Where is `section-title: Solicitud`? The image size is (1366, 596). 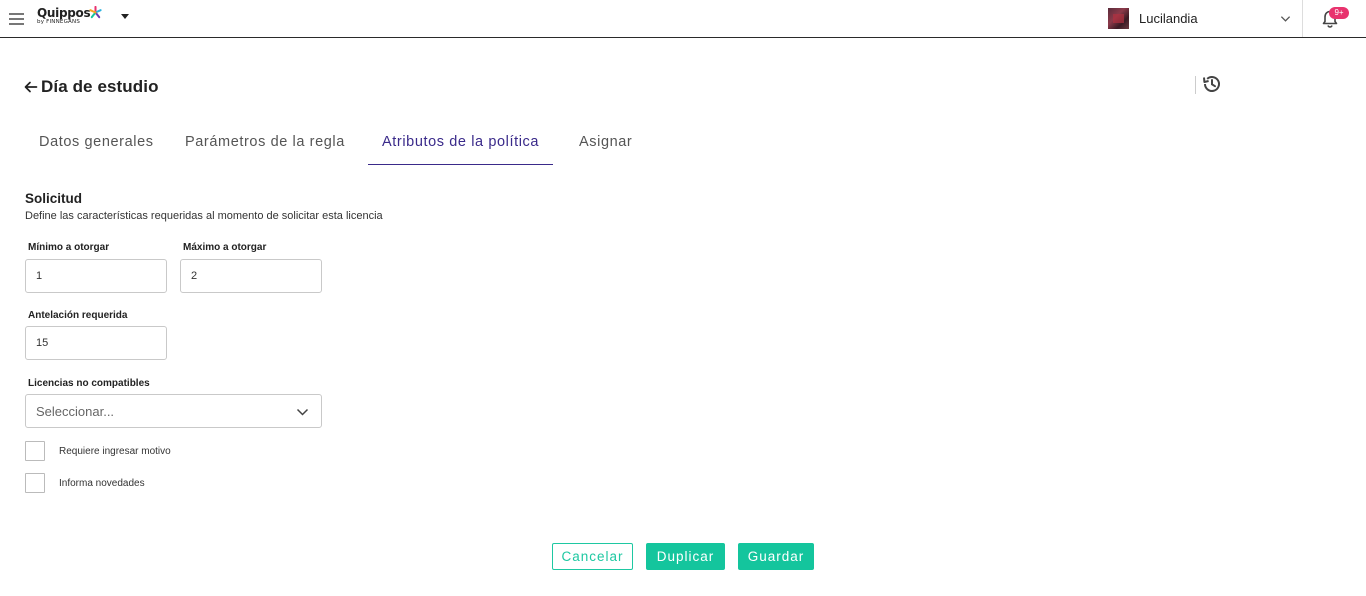
section-title: Solicitud is located at coordinates (53, 198).